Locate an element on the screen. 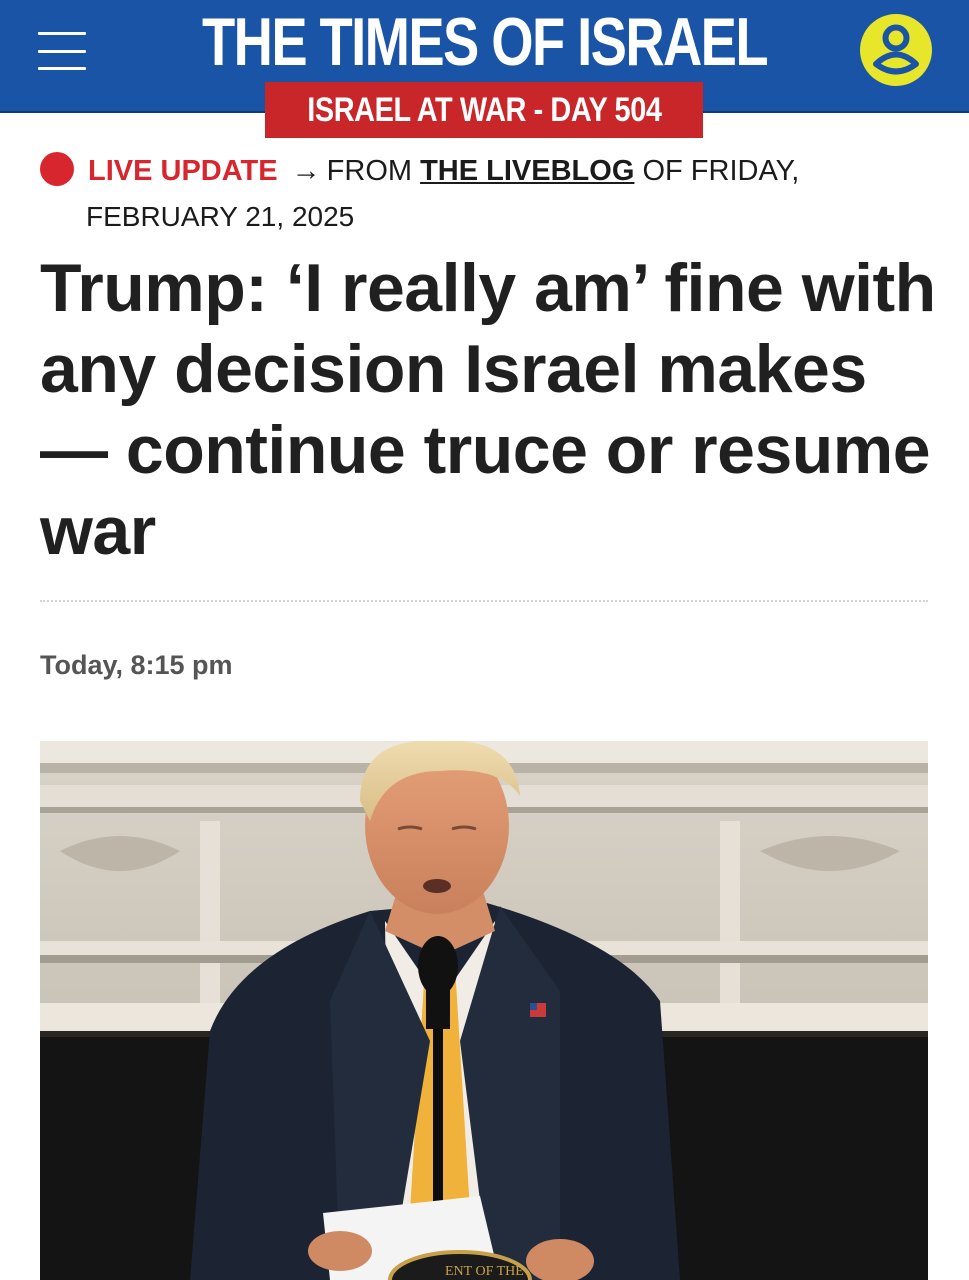  of-day-text: OF FRIDAY, is located at coordinates (721, 171).